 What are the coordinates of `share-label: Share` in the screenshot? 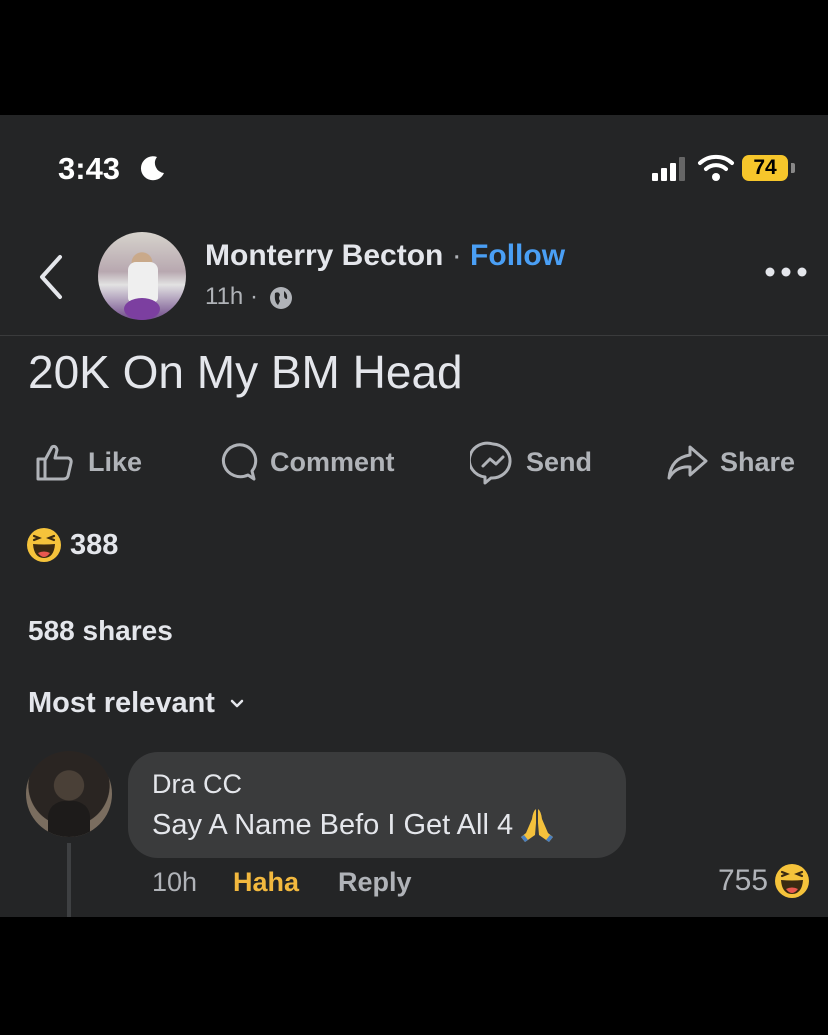 It's located at (758, 461).